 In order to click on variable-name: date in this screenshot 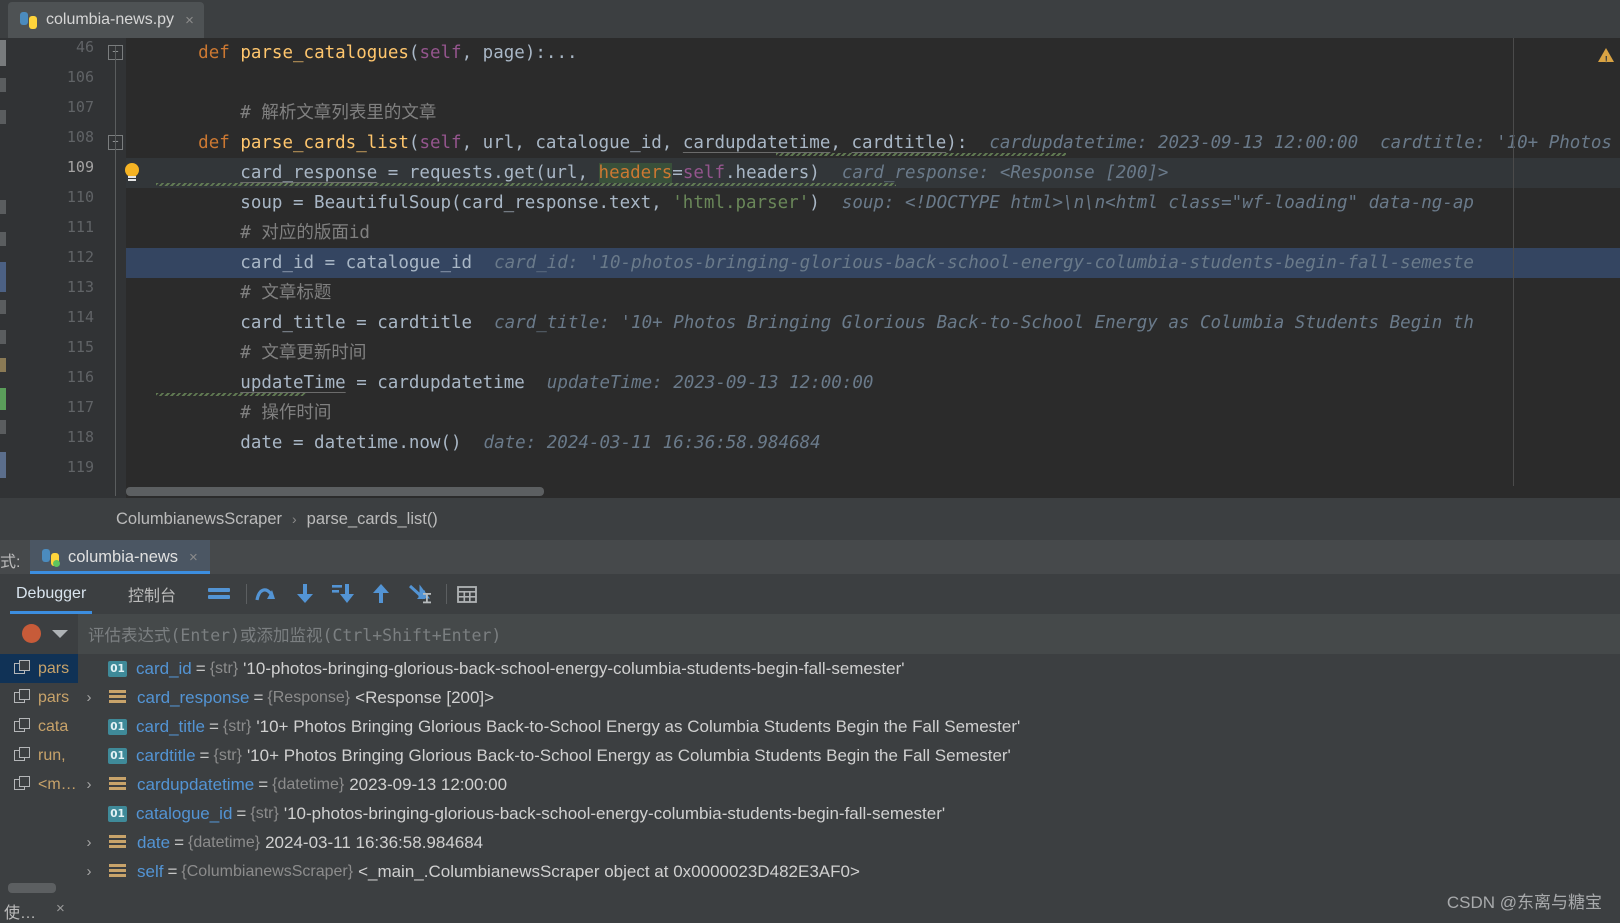, I will do `click(154, 842)`.